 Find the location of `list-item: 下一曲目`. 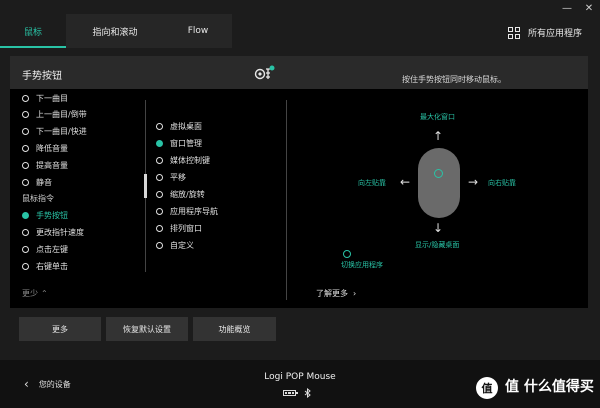

list-item: 下一曲目 is located at coordinates (45, 99).